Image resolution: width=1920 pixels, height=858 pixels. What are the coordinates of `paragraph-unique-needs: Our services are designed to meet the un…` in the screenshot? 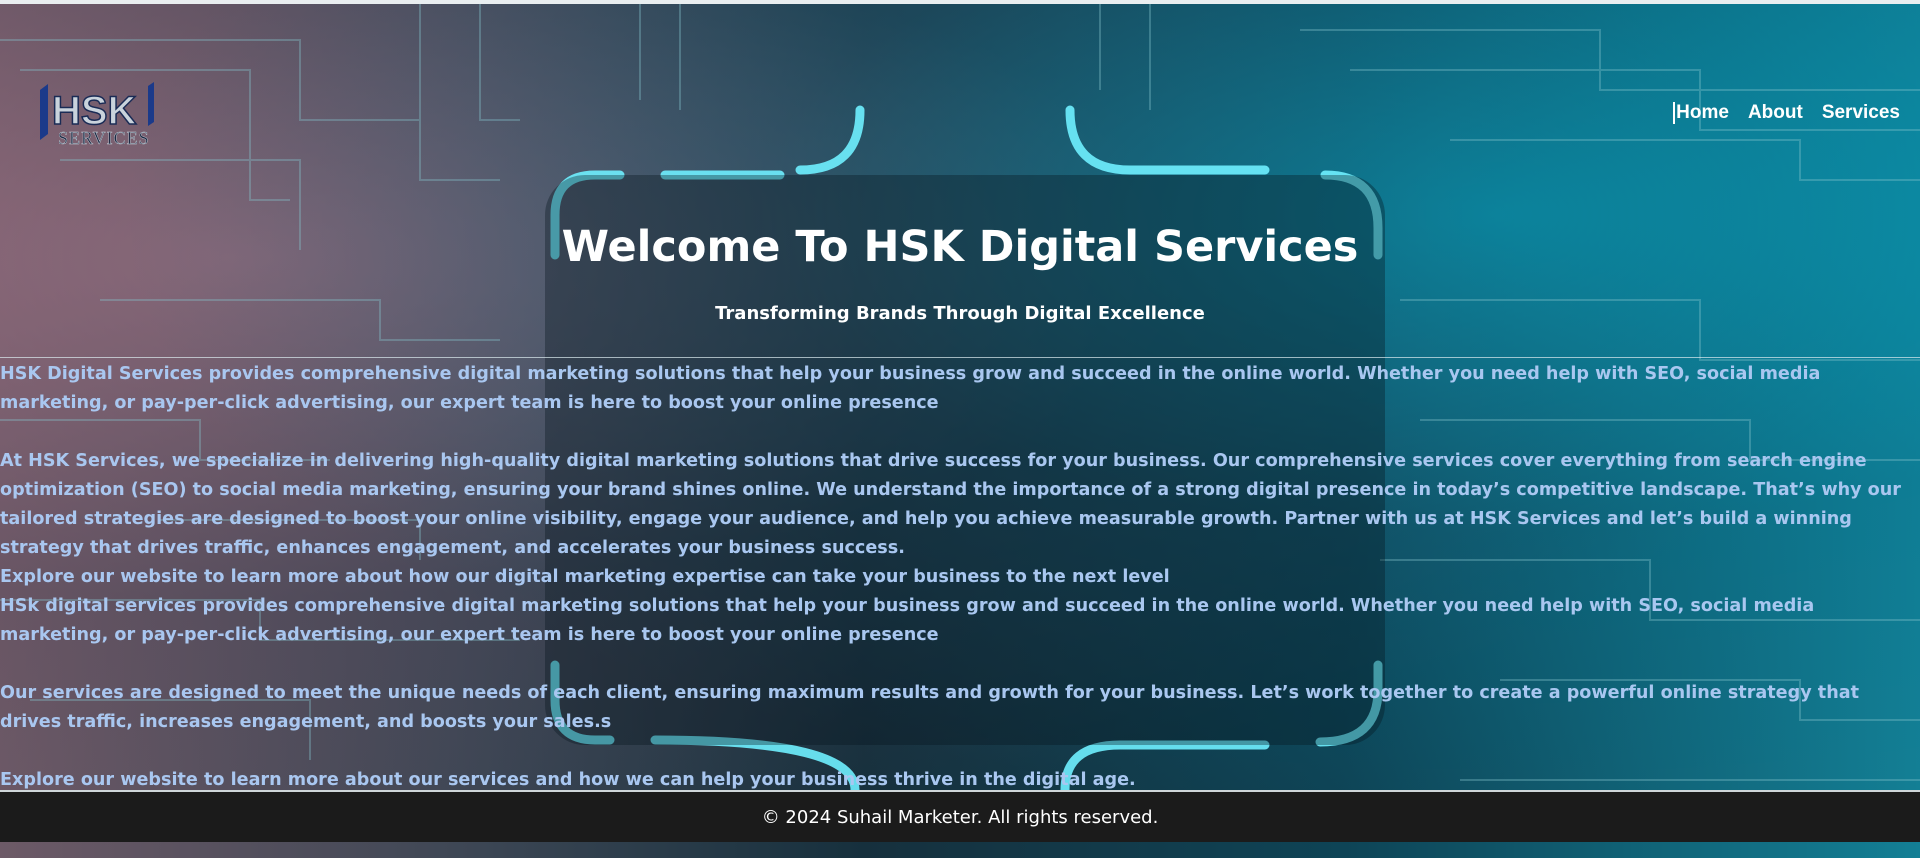 It's located at (930, 707).